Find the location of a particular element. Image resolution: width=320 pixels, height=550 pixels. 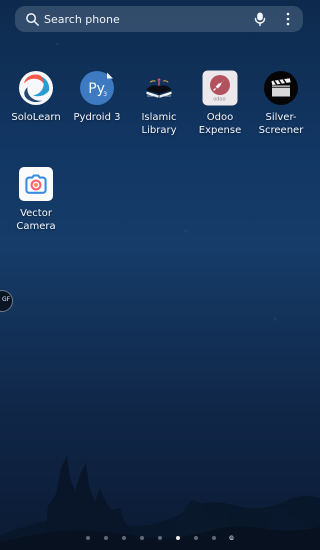

app-label: SoloLearn is located at coordinates (36, 117).